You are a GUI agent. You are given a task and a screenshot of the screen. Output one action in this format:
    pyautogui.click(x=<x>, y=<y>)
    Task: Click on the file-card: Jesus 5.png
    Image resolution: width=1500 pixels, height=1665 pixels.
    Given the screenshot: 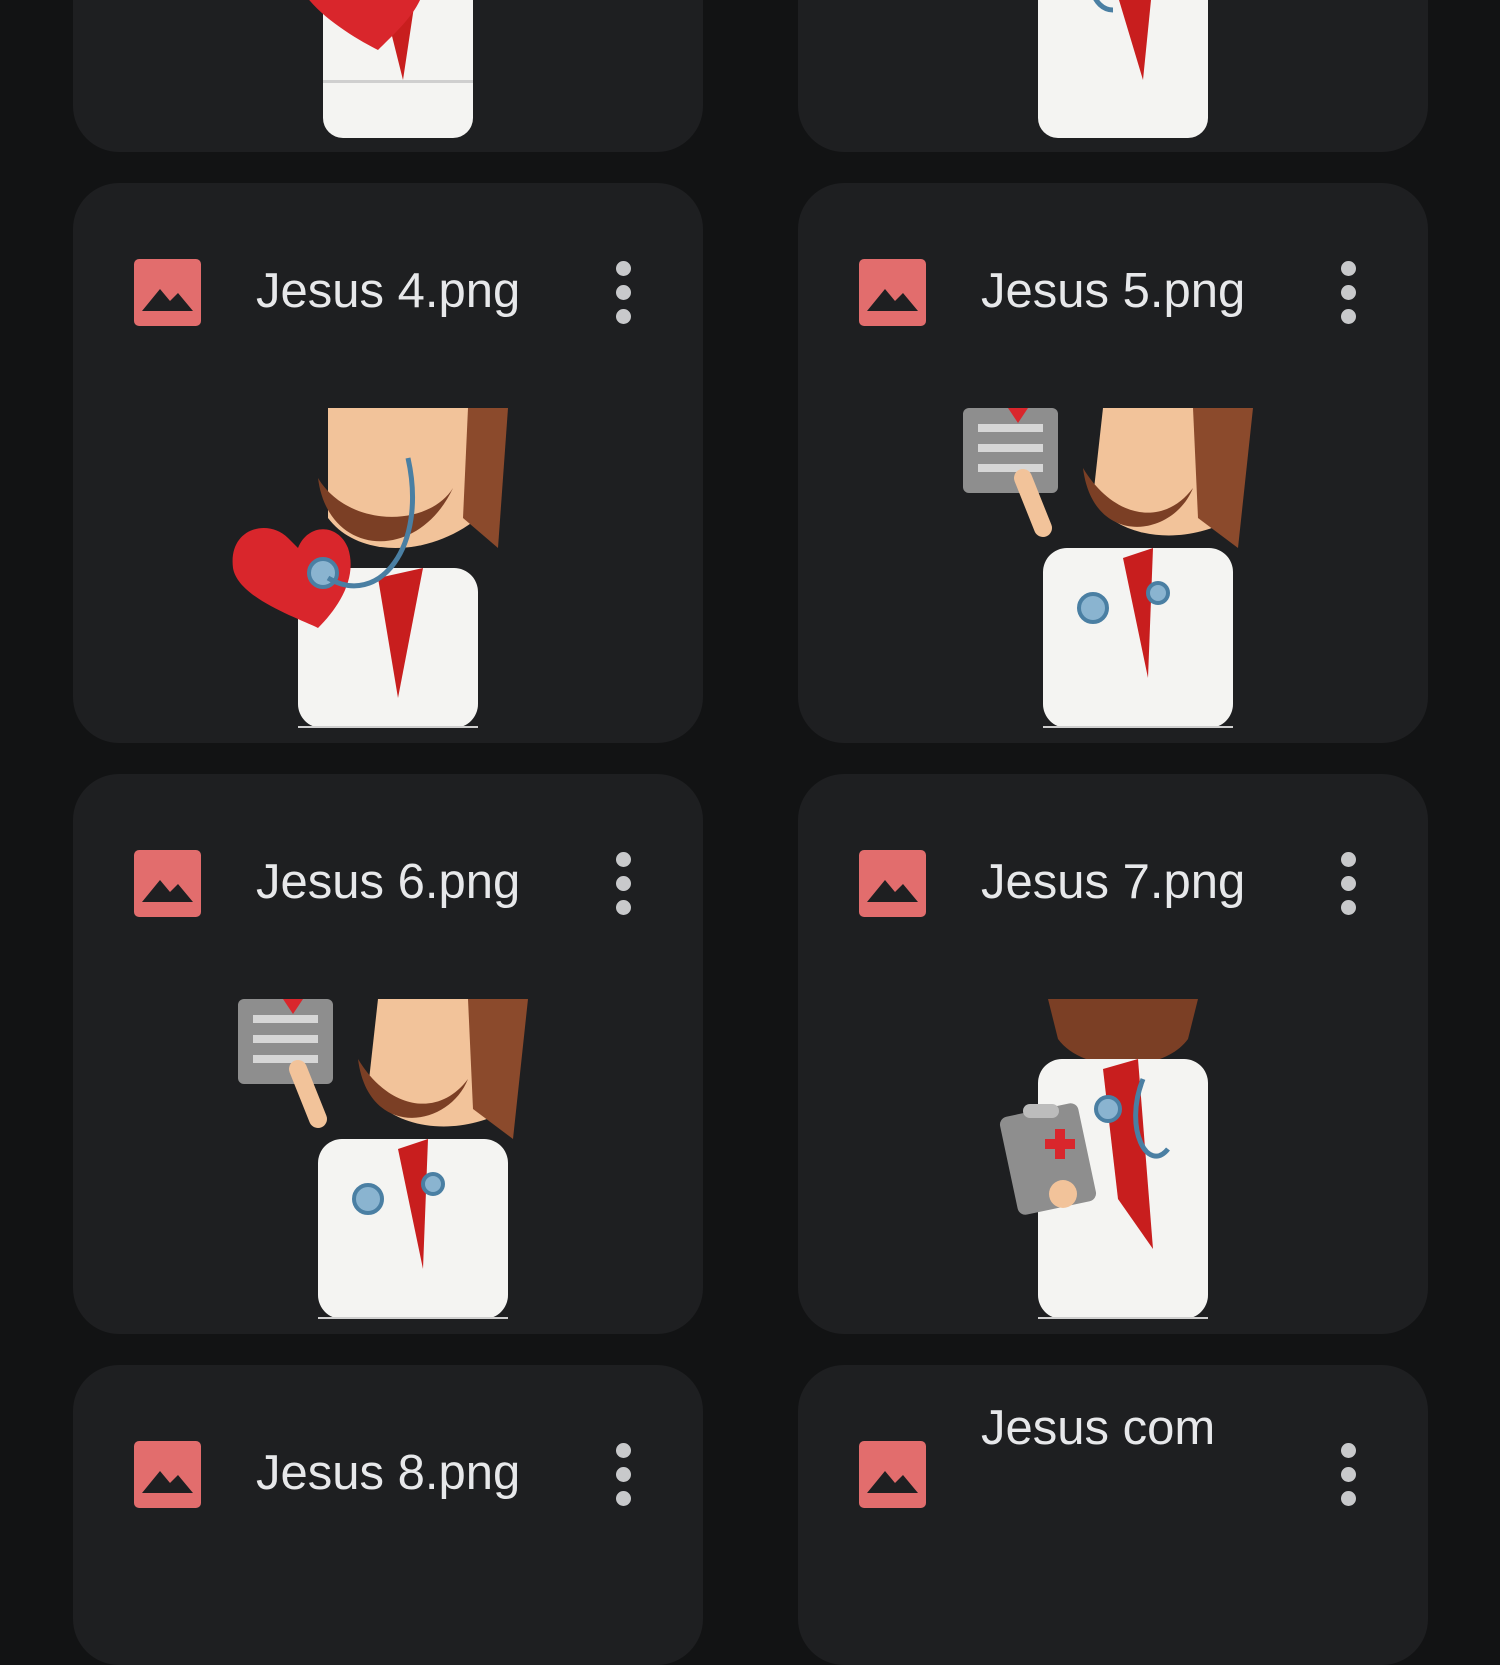 What is the action you would take?
    pyautogui.click(x=1113, y=463)
    